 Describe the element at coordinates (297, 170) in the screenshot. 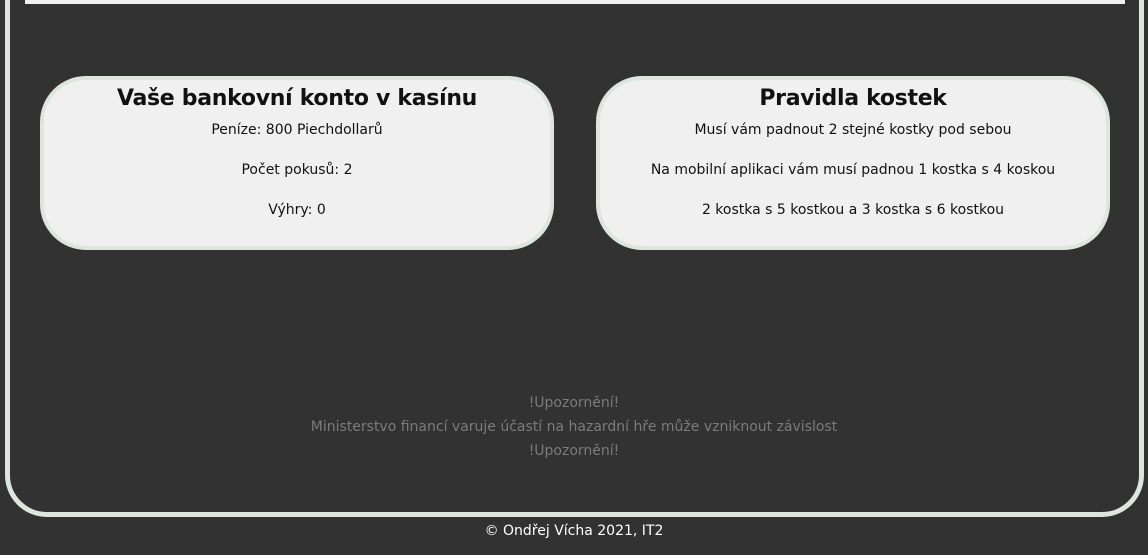

I see `account-attempts: Počet pokusů: 2` at that location.